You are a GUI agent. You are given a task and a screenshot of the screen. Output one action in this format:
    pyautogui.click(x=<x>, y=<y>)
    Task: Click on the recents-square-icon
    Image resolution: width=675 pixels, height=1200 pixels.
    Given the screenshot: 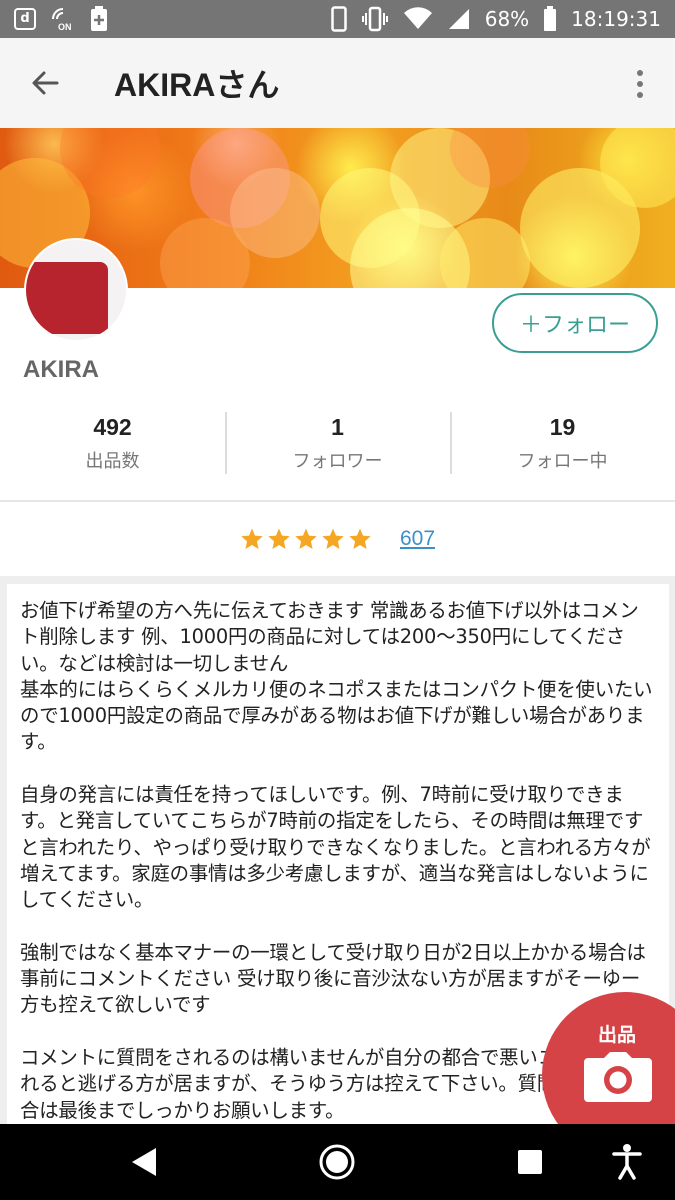 What is the action you would take?
    pyautogui.click(x=530, y=1162)
    